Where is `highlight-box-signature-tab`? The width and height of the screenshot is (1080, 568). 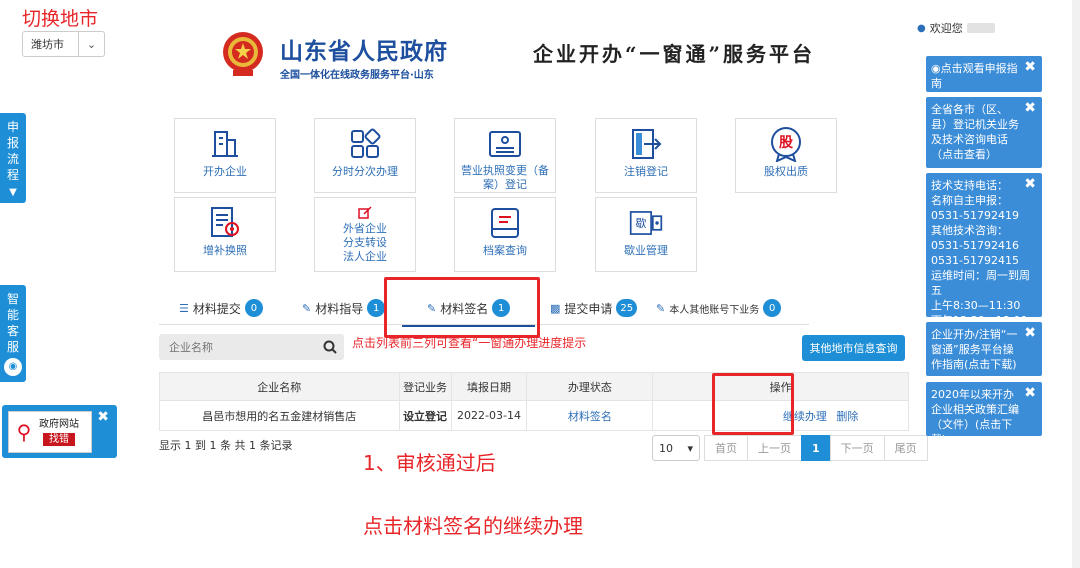
highlight-box-signature-tab is located at coordinates (462, 307).